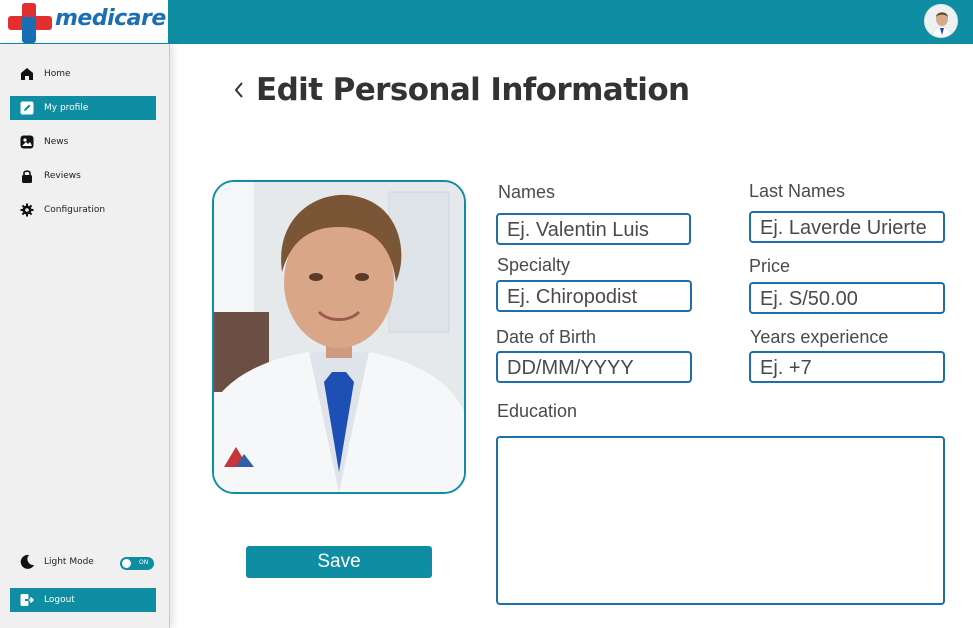 This screenshot has height=628, width=973. What do you see at coordinates (847, 298) in the screenshot?
I see `price-field` at bounding box center [847, 298].